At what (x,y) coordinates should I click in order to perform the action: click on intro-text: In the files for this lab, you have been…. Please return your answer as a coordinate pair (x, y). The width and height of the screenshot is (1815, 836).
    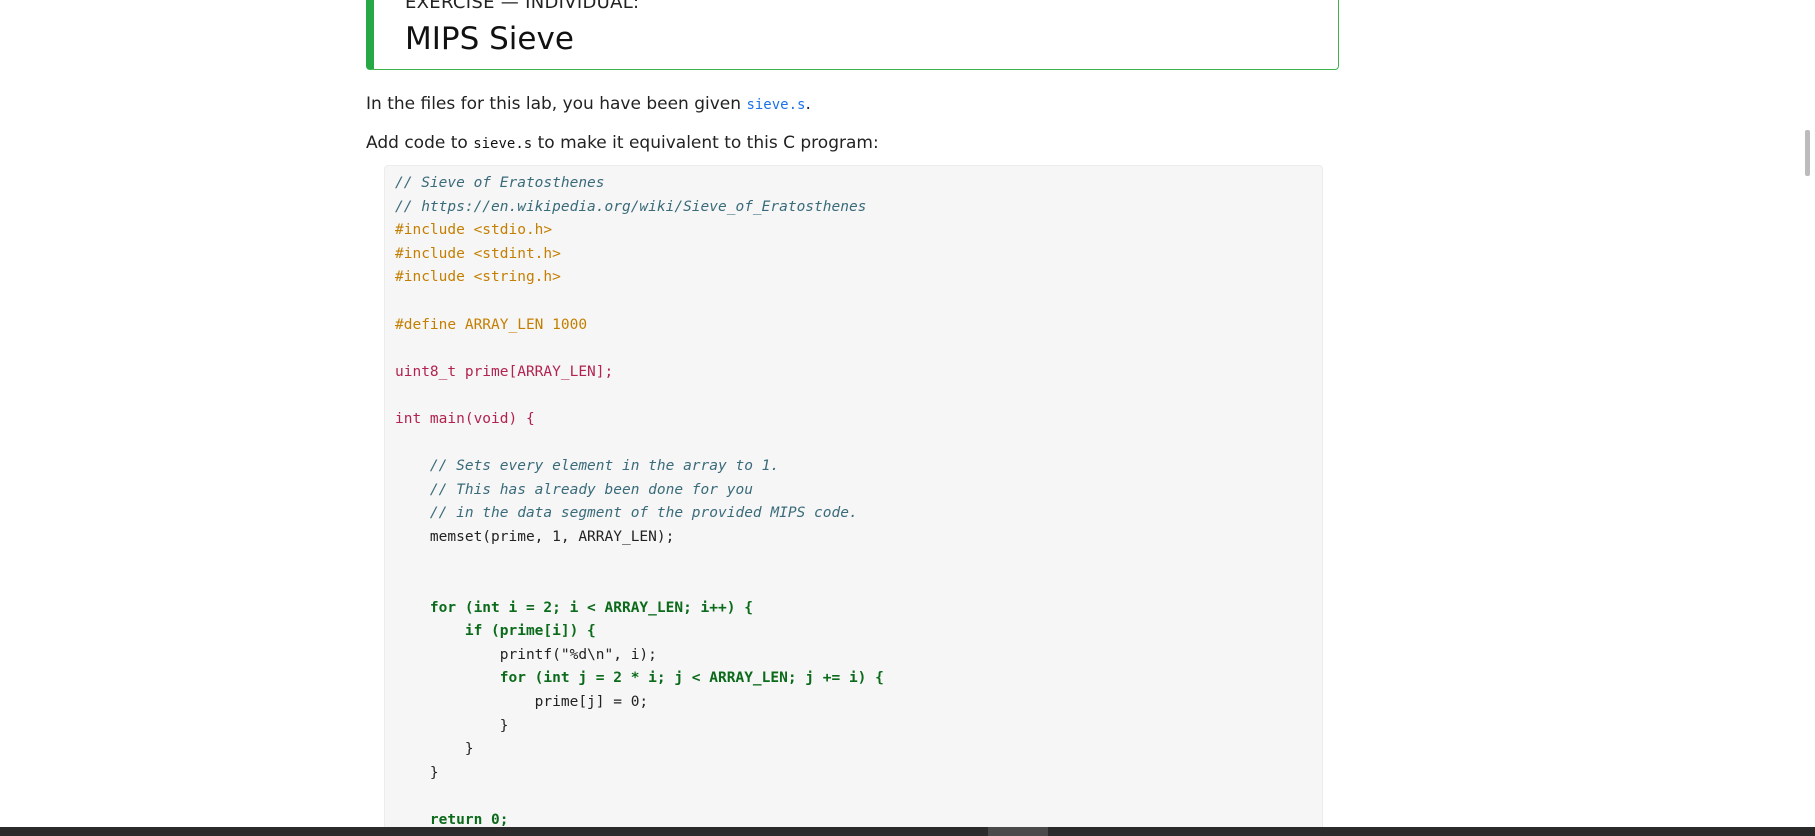
    Looking at the image, I should click on (556, 104).